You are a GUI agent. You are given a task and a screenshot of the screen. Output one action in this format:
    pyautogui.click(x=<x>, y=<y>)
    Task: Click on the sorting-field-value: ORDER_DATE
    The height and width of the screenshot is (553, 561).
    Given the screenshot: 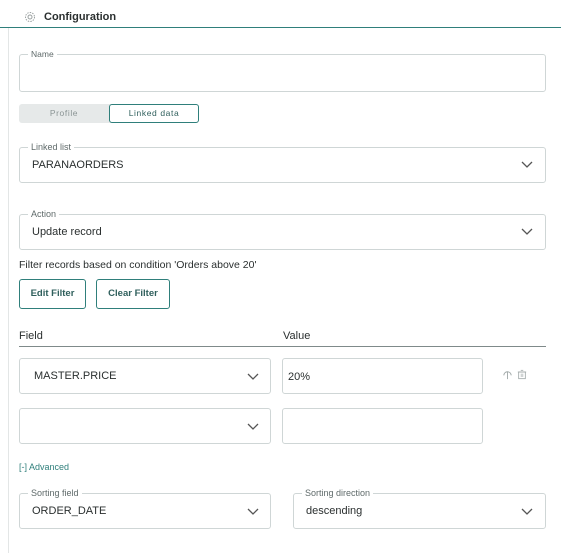 What is the action you would take?
    pyautogui.click(x=69, y=511)
    